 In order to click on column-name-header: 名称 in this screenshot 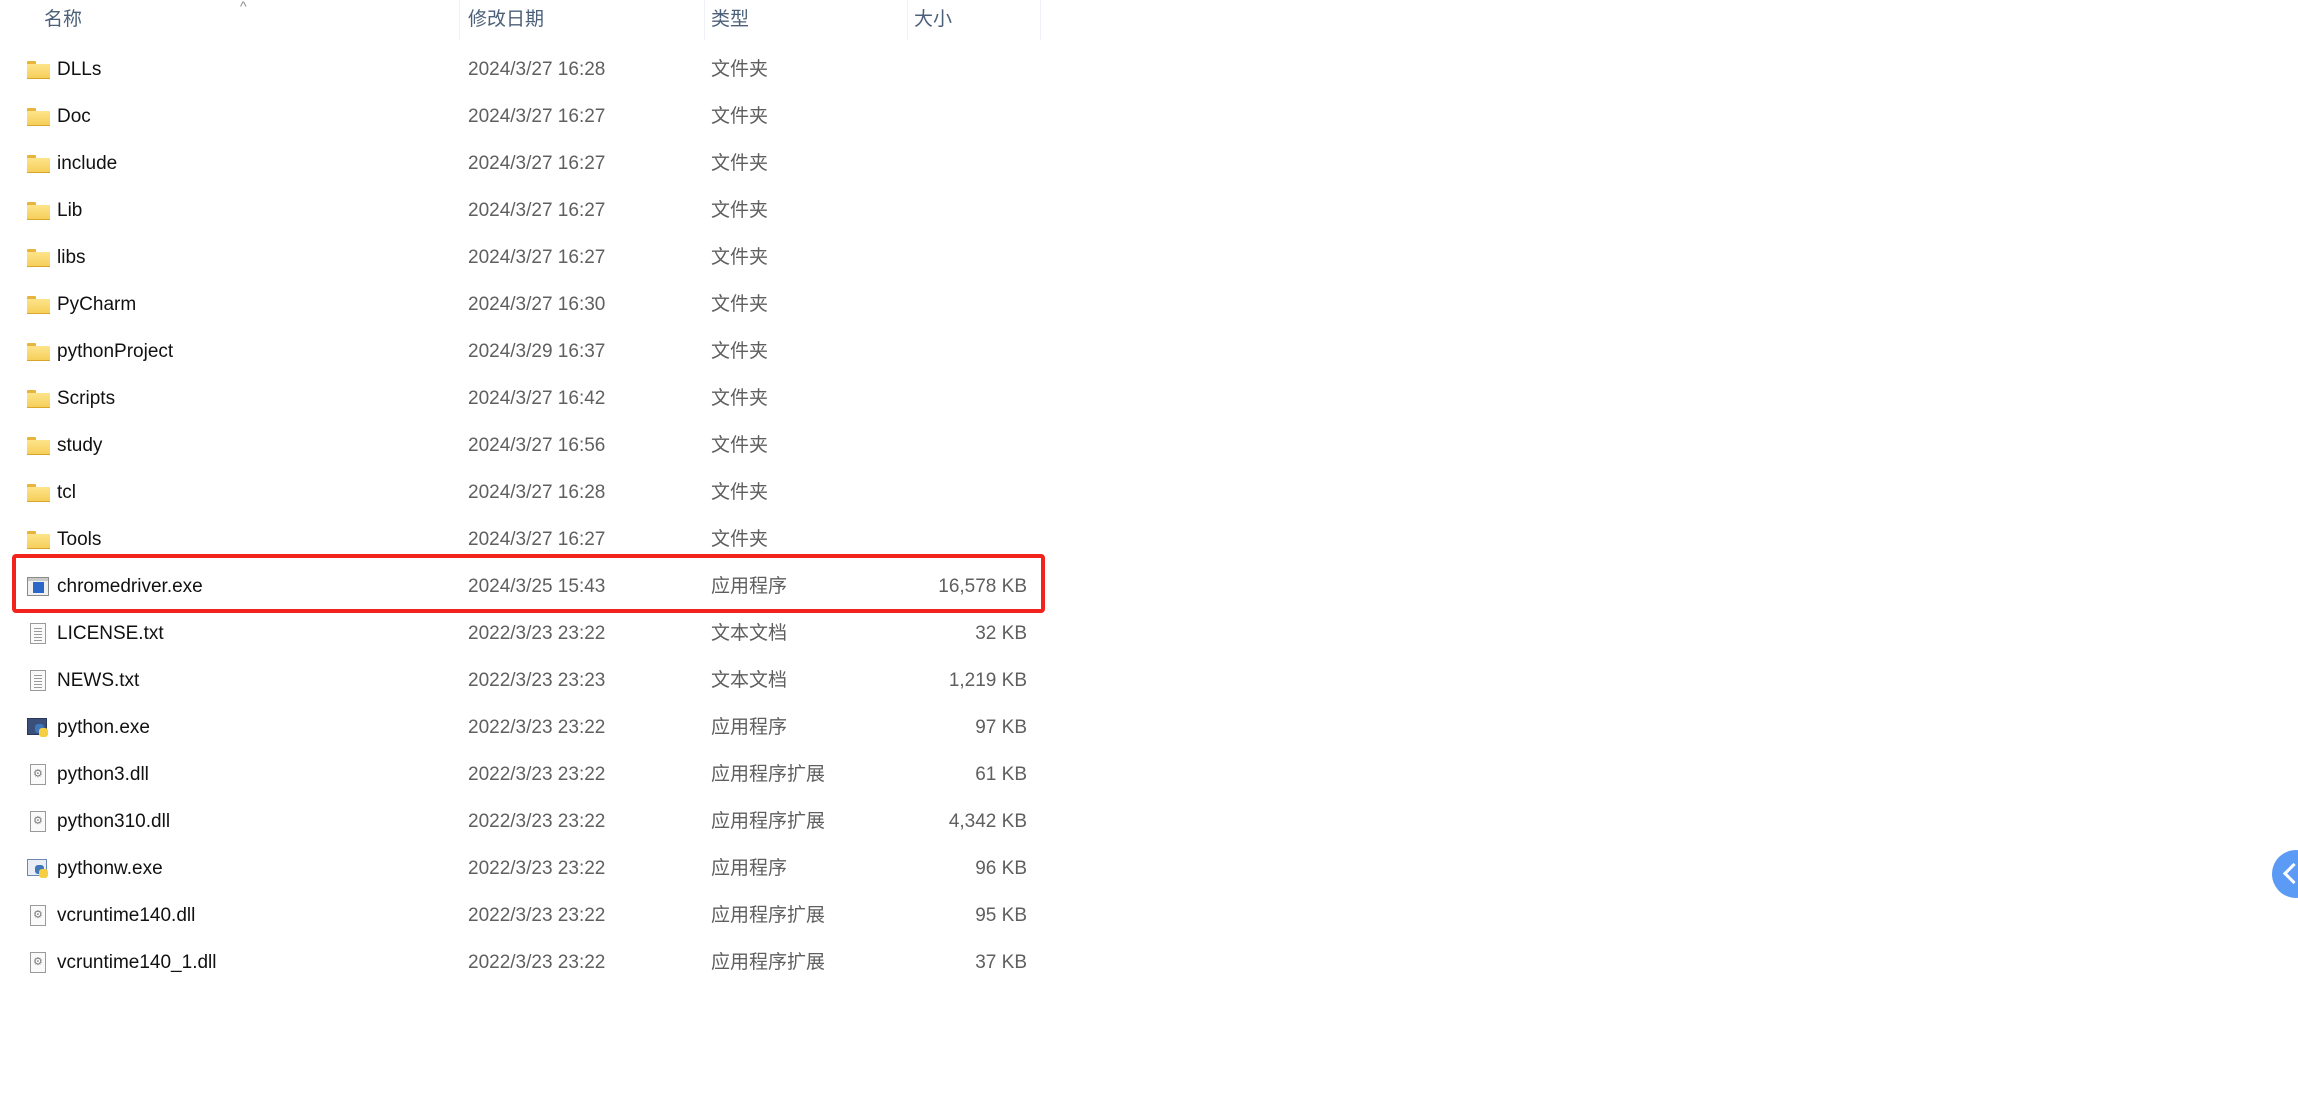, I will do `click(63, 22)`.